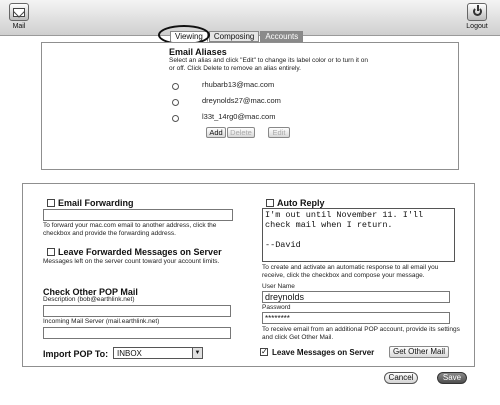  I want to click on alias-address: l33t_14rg0@mac.com, so click(239, 116).